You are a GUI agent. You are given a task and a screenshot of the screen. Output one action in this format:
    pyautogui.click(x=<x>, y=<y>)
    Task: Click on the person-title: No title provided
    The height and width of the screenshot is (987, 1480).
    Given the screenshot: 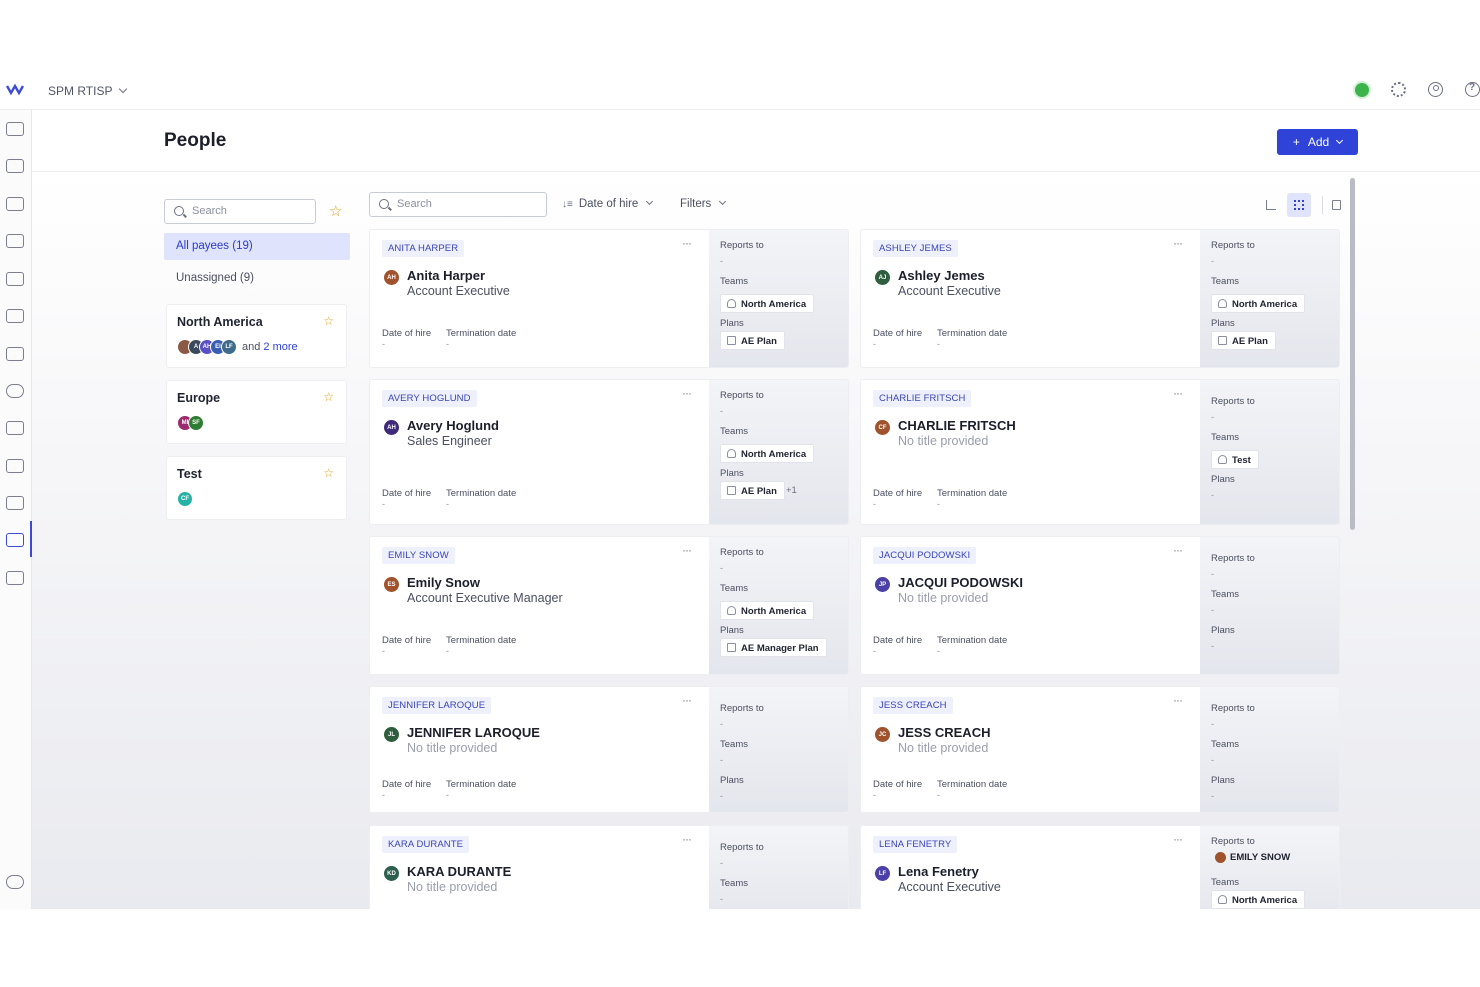 What is the action you would take?
    pyautogui.click(x=452, y=887)
    